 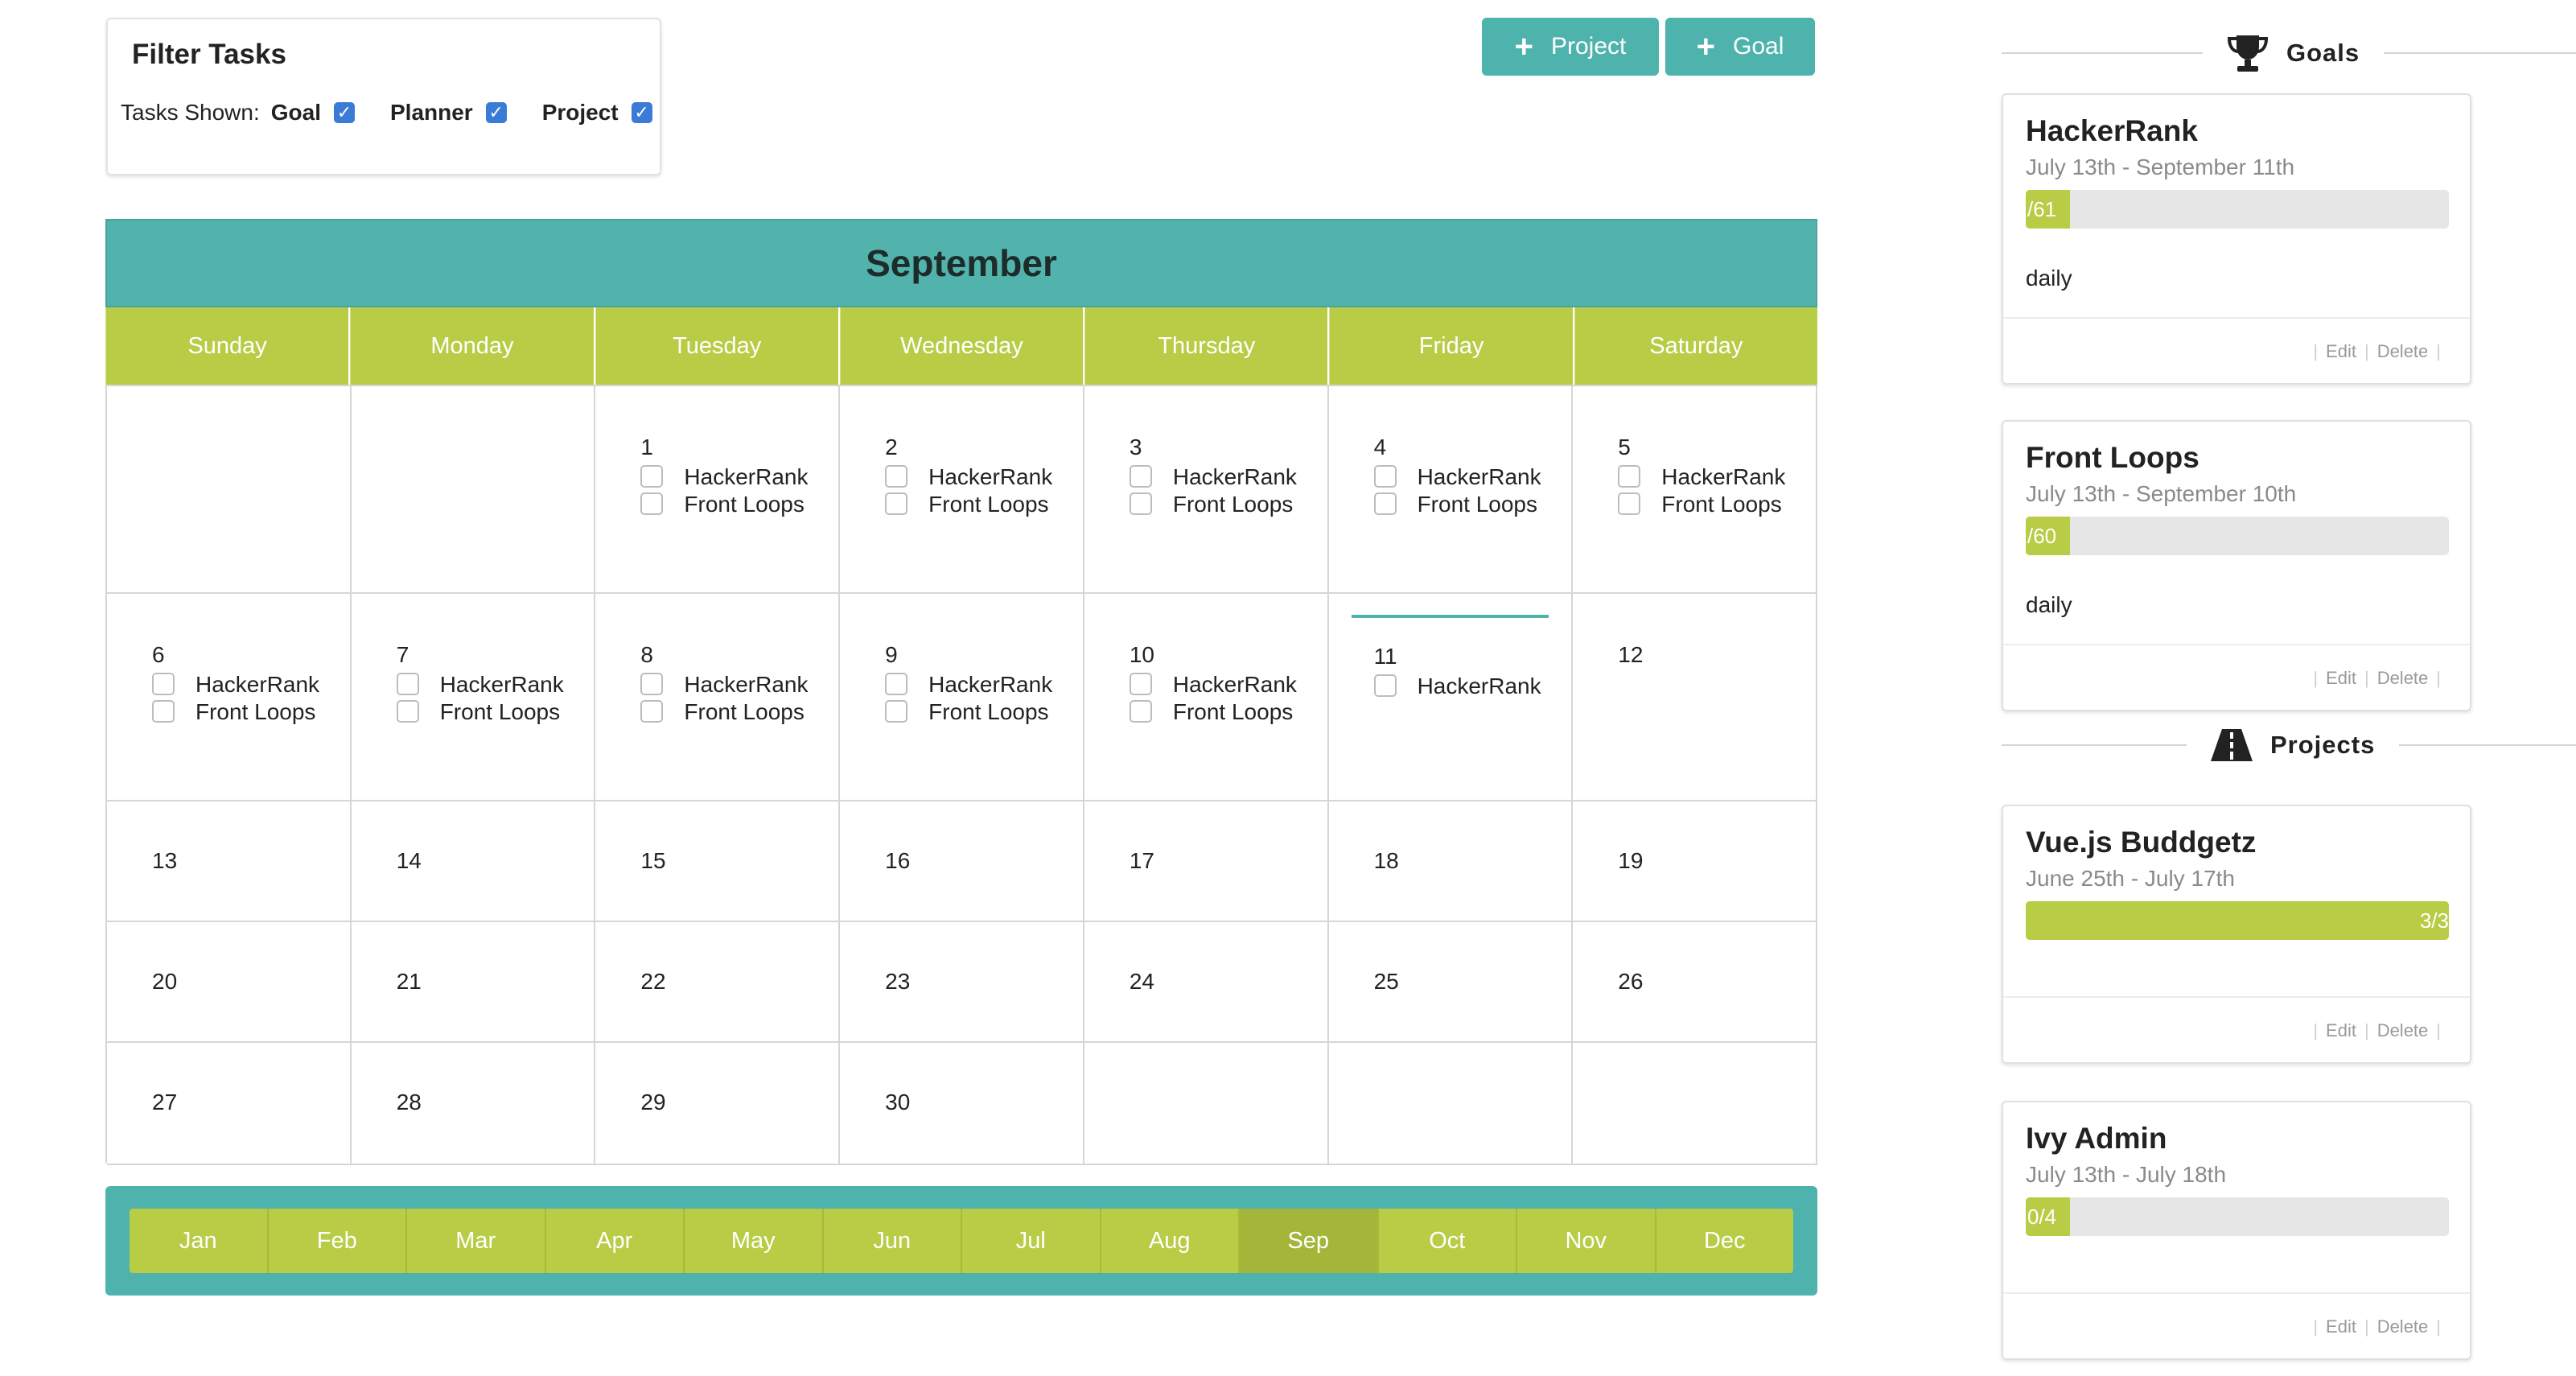 I want to click on calendar-day-cell: 5 HackerRank Front Loops, so click(x=1695, y=490).